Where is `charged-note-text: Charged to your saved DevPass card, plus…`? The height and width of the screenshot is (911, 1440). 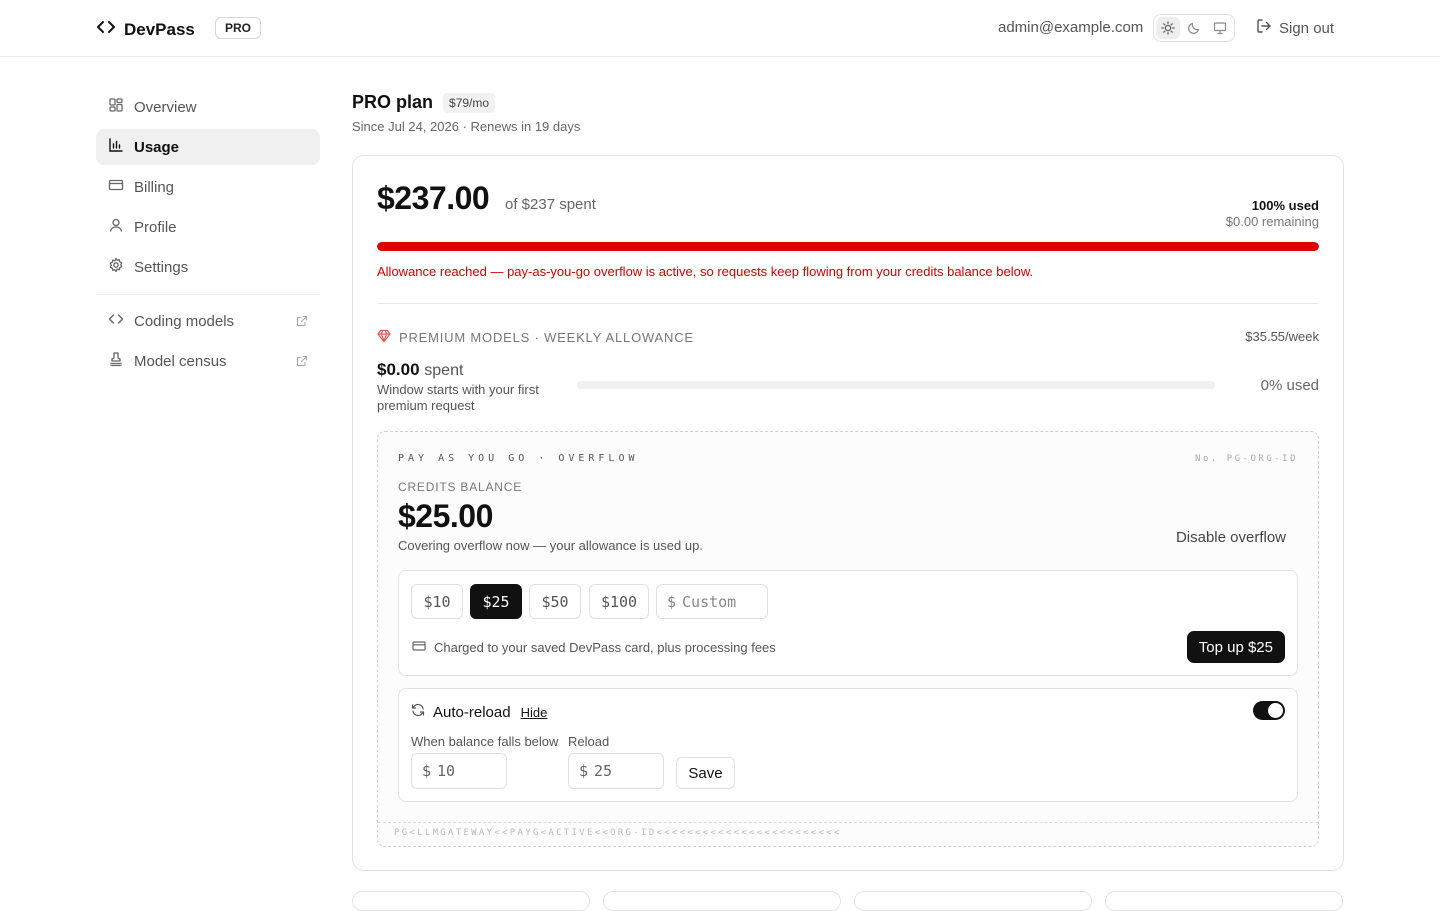 charged-note-text: Charged to your saved DevPass card, plus… is located at coordinates (605, 647).